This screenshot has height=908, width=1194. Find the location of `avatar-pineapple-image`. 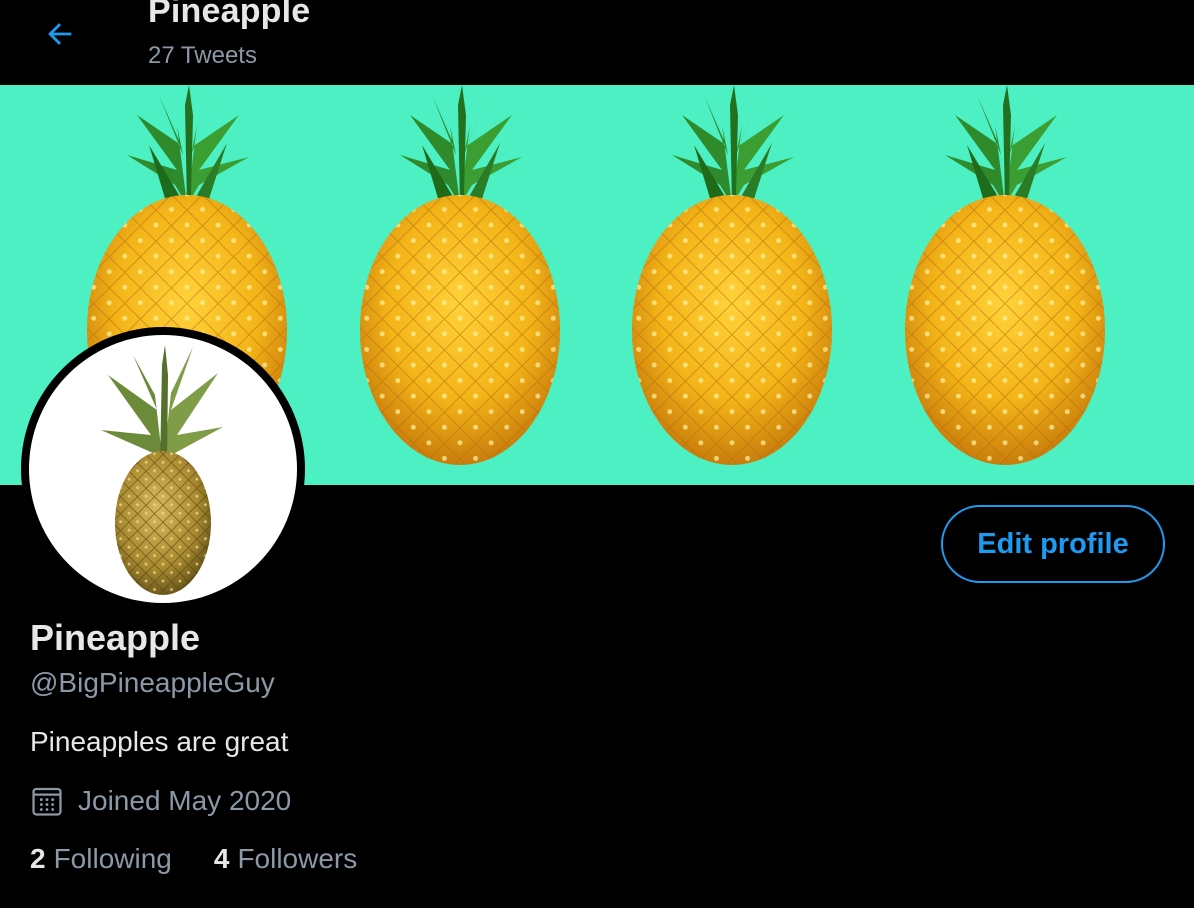

avatar-pineapple-image is located at coordinates (162, 470).